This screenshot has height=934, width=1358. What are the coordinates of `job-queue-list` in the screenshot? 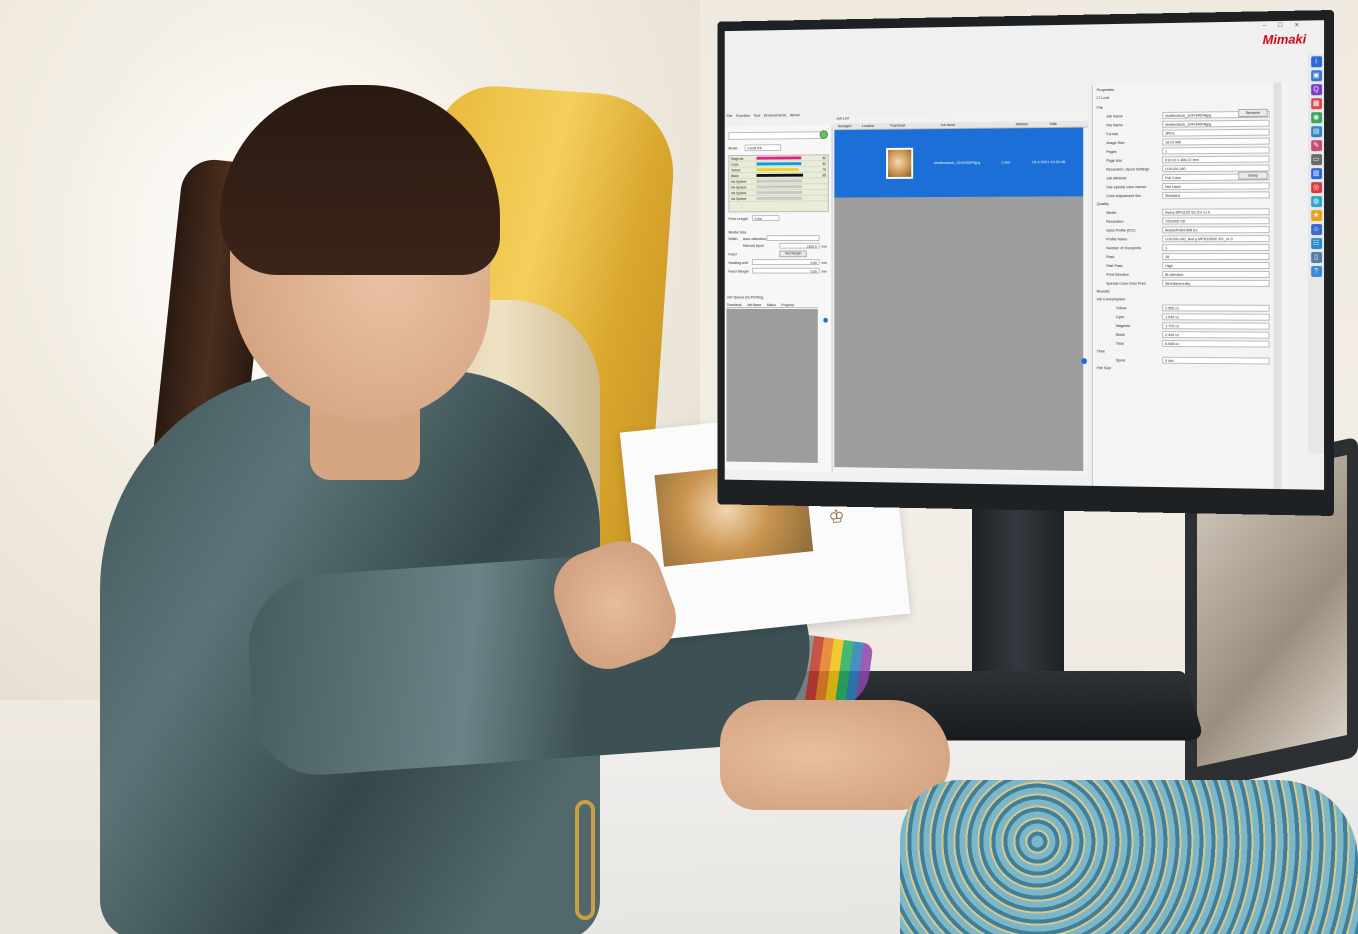 It's located at (772, 385).